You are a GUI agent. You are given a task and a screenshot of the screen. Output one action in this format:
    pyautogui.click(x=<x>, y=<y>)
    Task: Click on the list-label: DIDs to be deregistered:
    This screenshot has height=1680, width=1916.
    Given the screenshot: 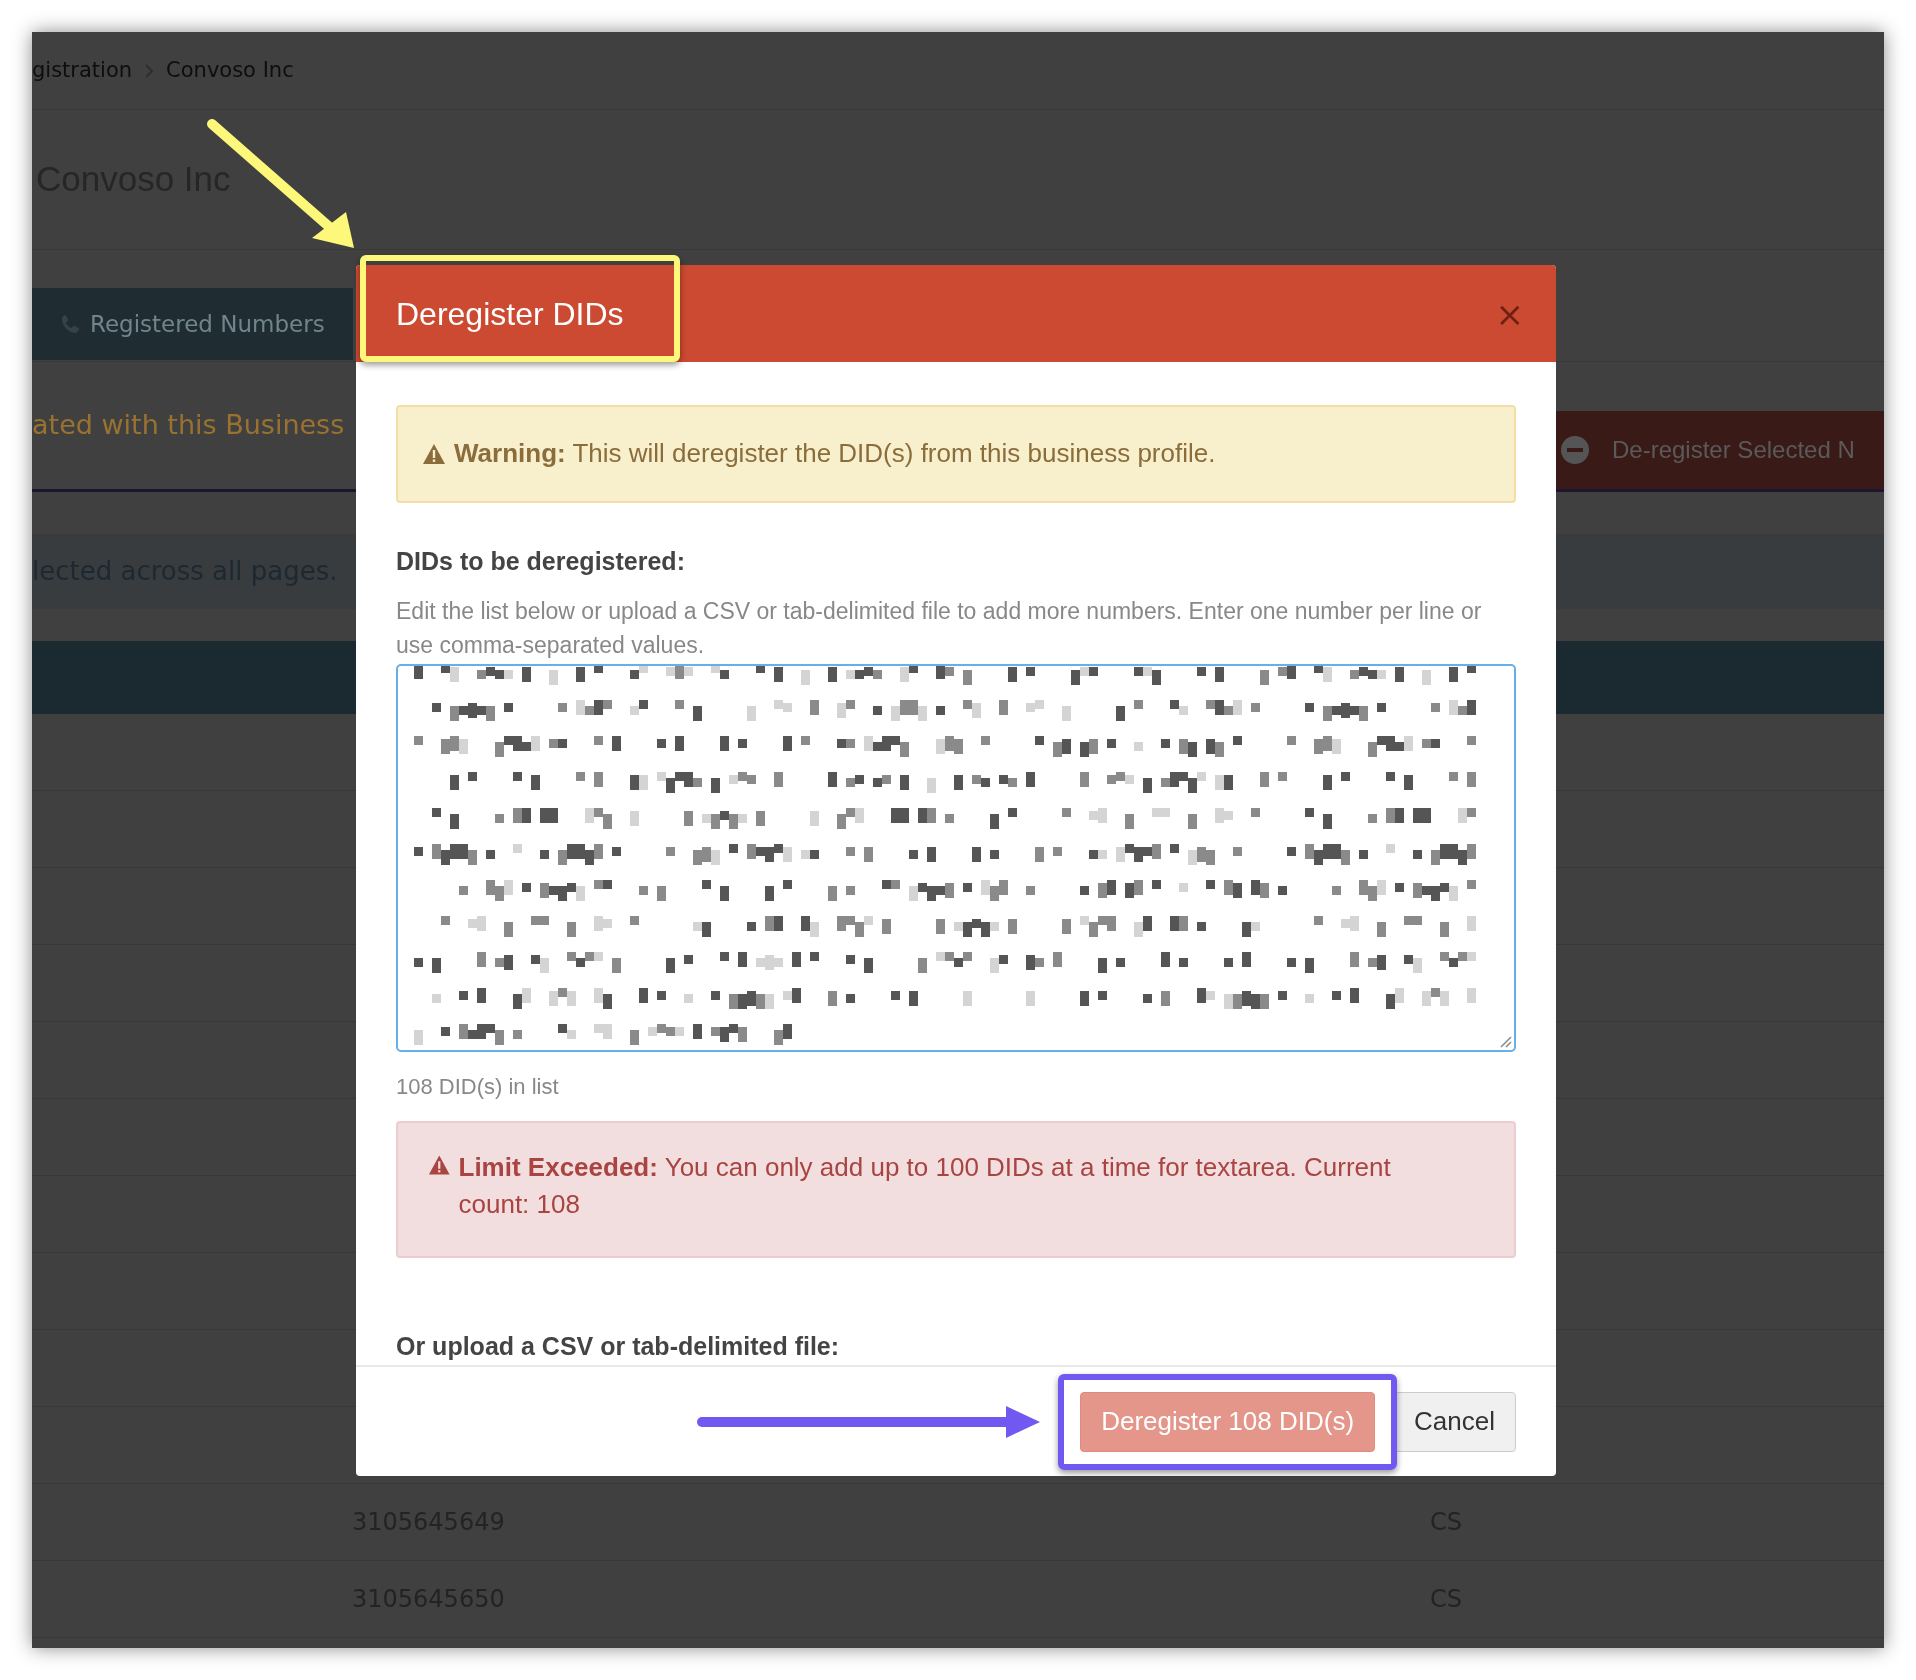 What is the action you would take?
    pyautogui.click(x=541, y=561)
    